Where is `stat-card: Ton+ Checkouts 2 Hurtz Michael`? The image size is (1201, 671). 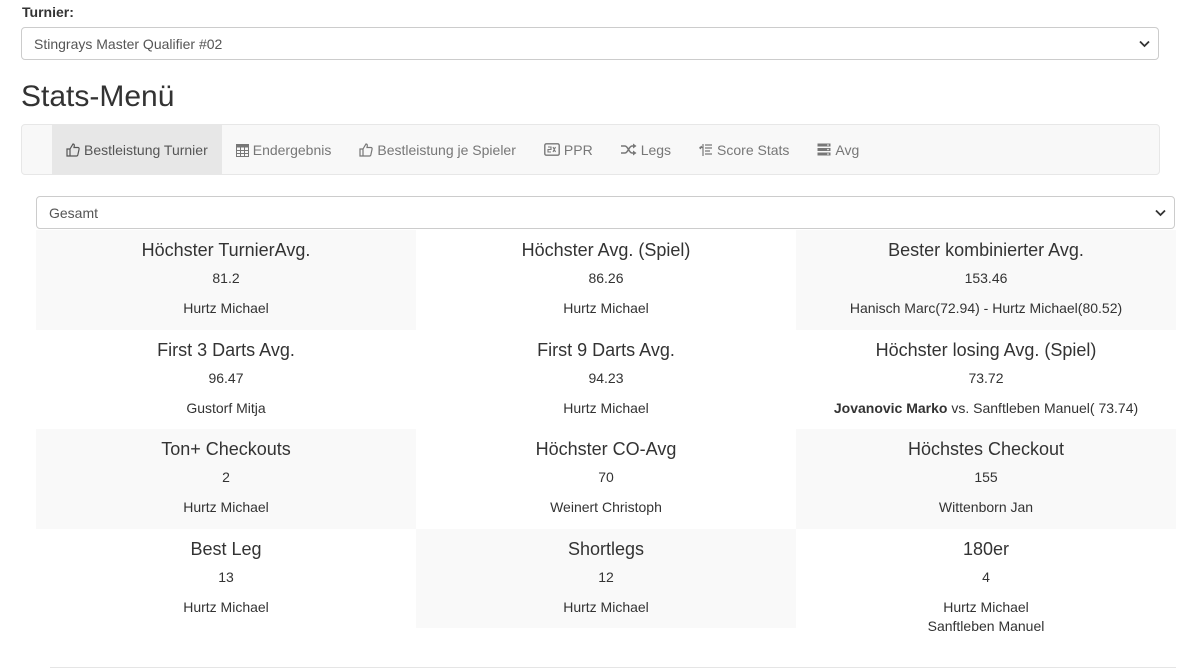 stat-card: Ton+ Checkouts 2 Hurtz Michael is located at coordinates (226, 479).